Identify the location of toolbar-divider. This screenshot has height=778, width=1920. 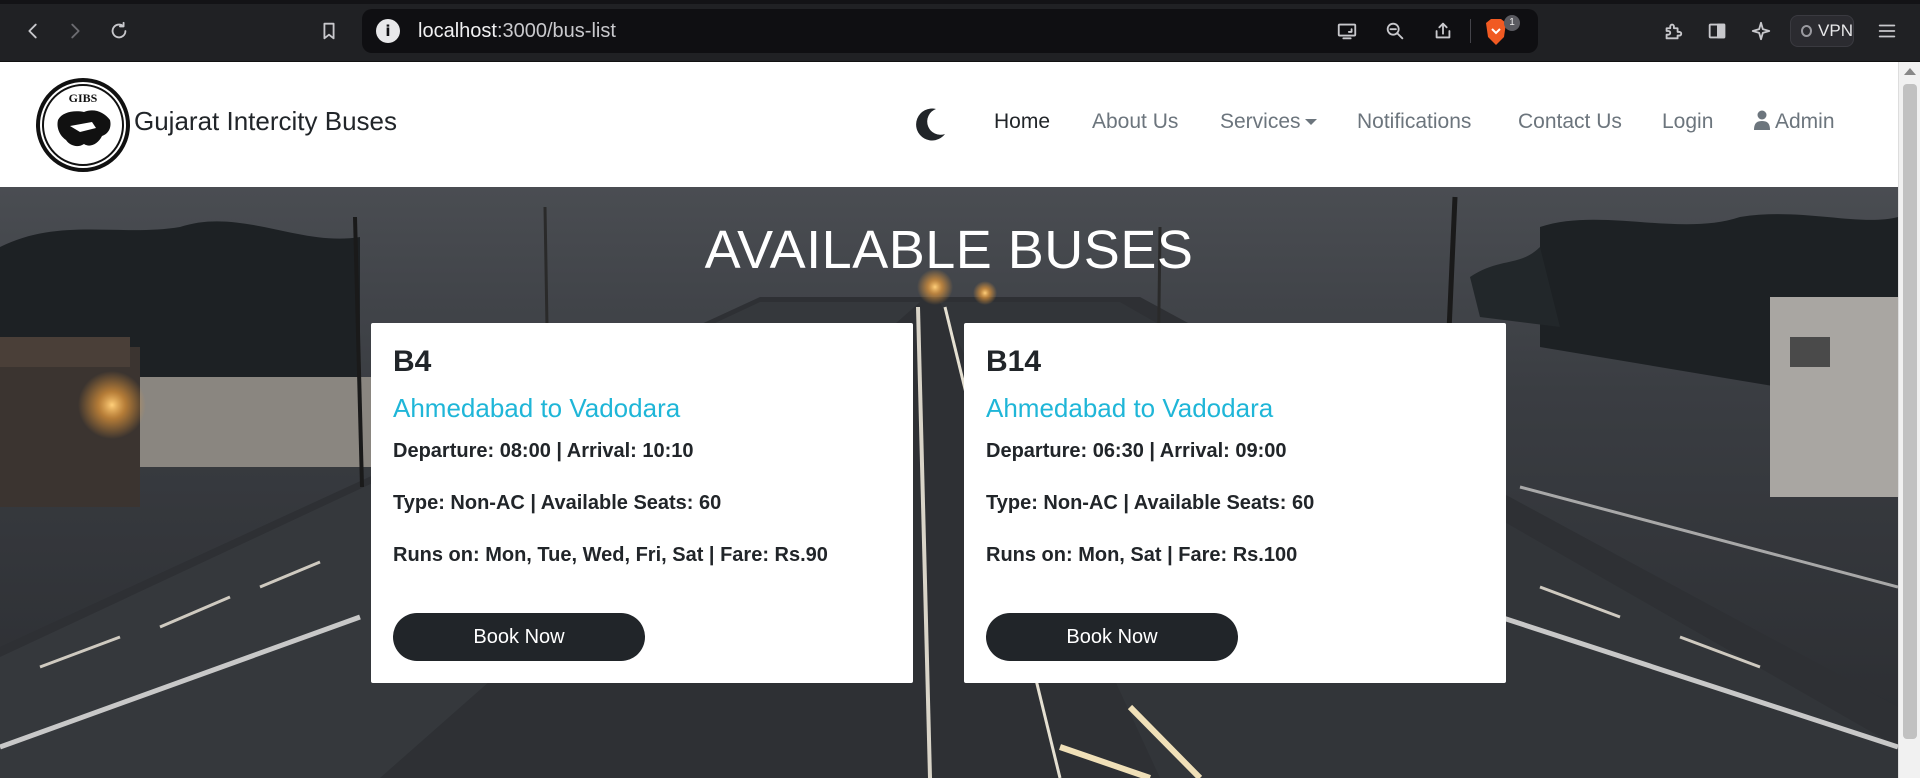
(1470, 31).